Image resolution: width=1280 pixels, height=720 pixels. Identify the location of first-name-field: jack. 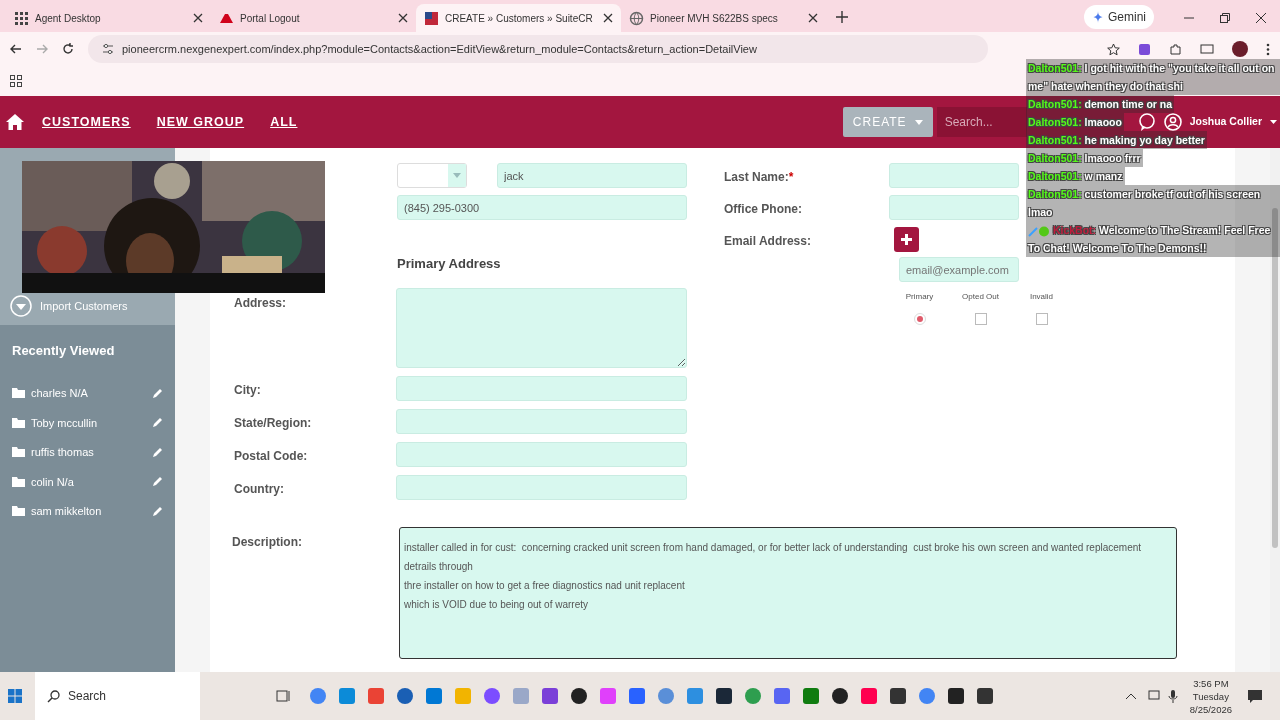
(592, 175).